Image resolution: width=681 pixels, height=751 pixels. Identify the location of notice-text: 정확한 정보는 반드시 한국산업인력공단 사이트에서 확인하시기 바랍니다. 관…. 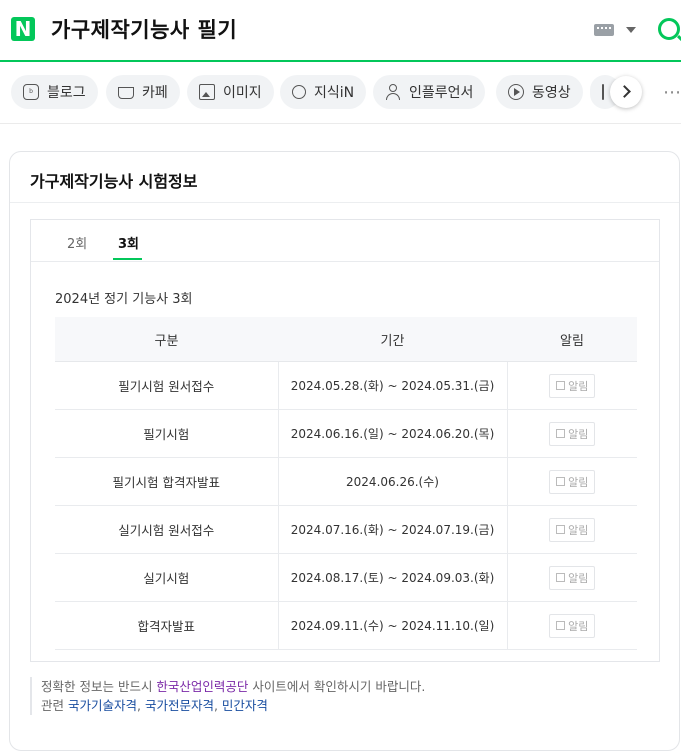
(335, 696).